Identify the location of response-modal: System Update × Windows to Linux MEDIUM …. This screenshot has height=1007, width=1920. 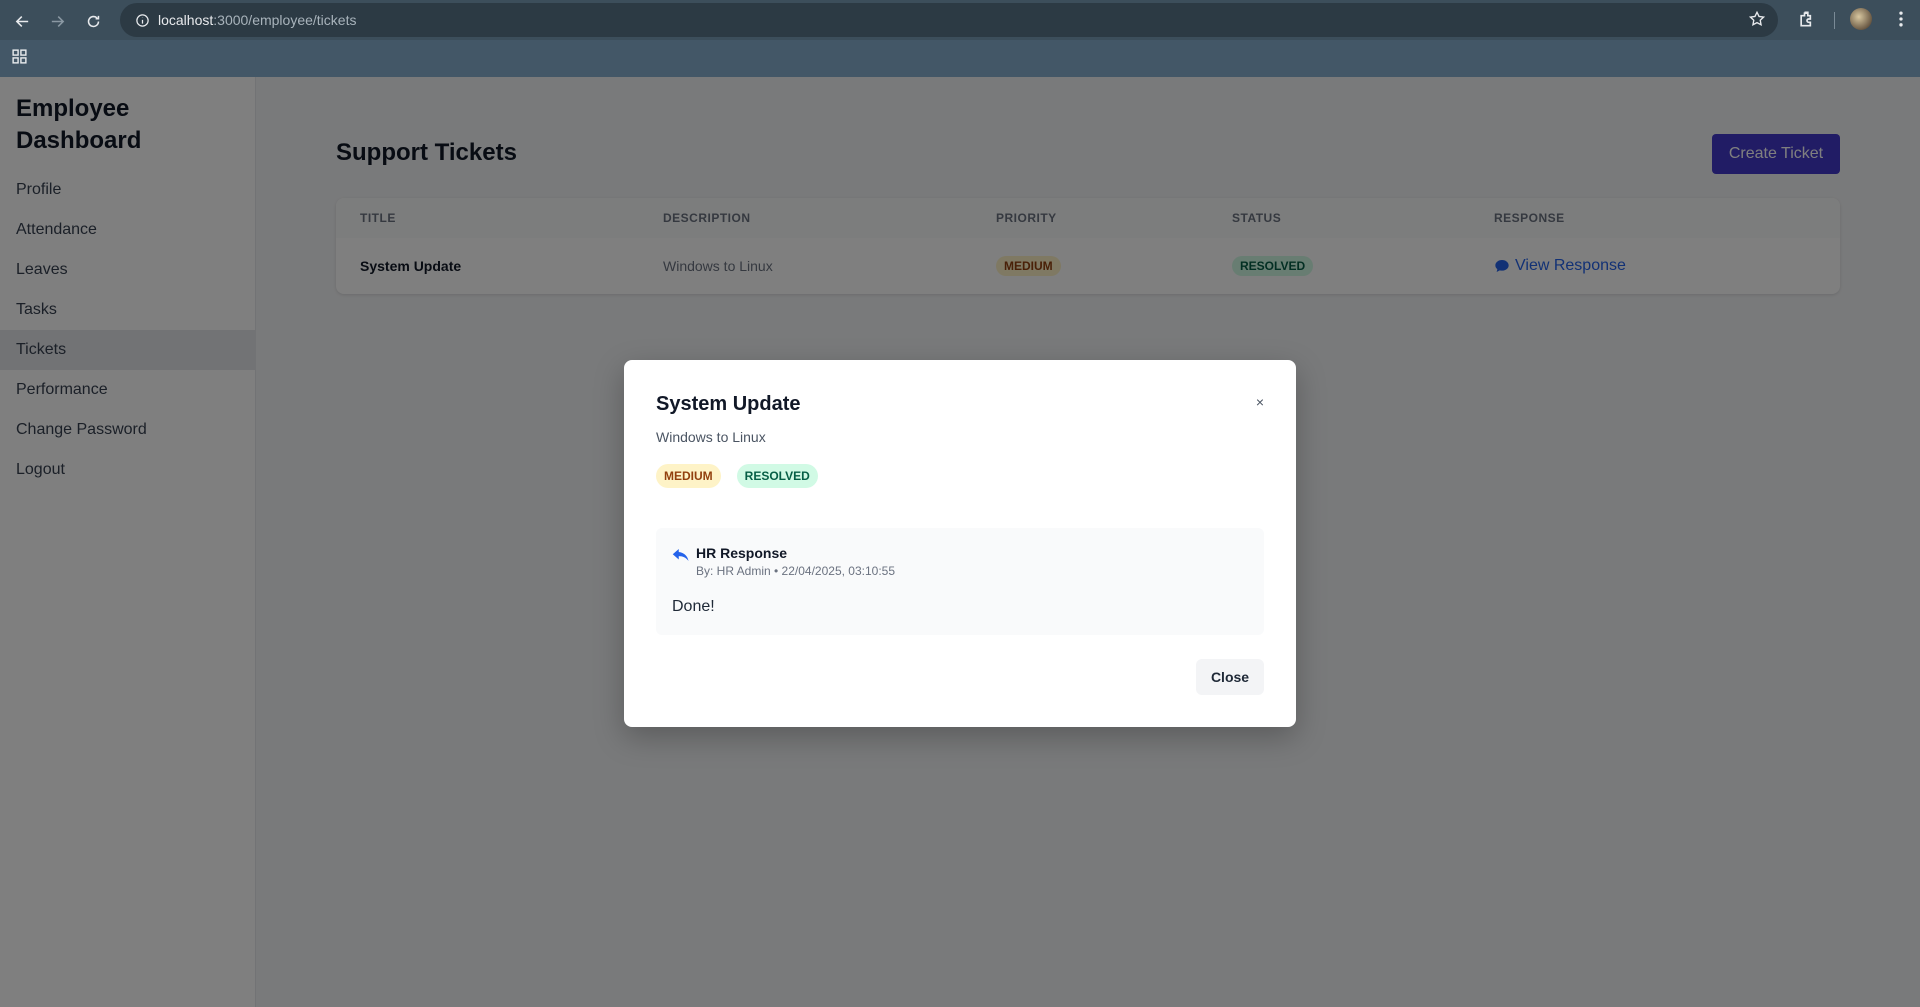
(960, 543).